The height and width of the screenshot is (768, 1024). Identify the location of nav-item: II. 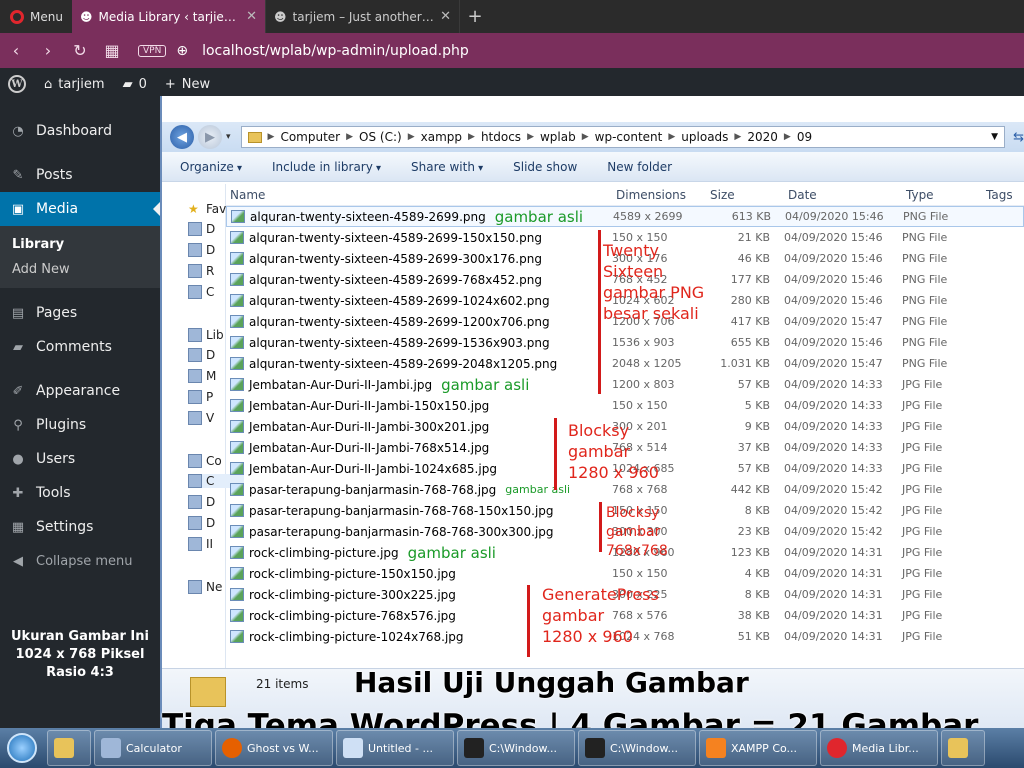
(200, 544).